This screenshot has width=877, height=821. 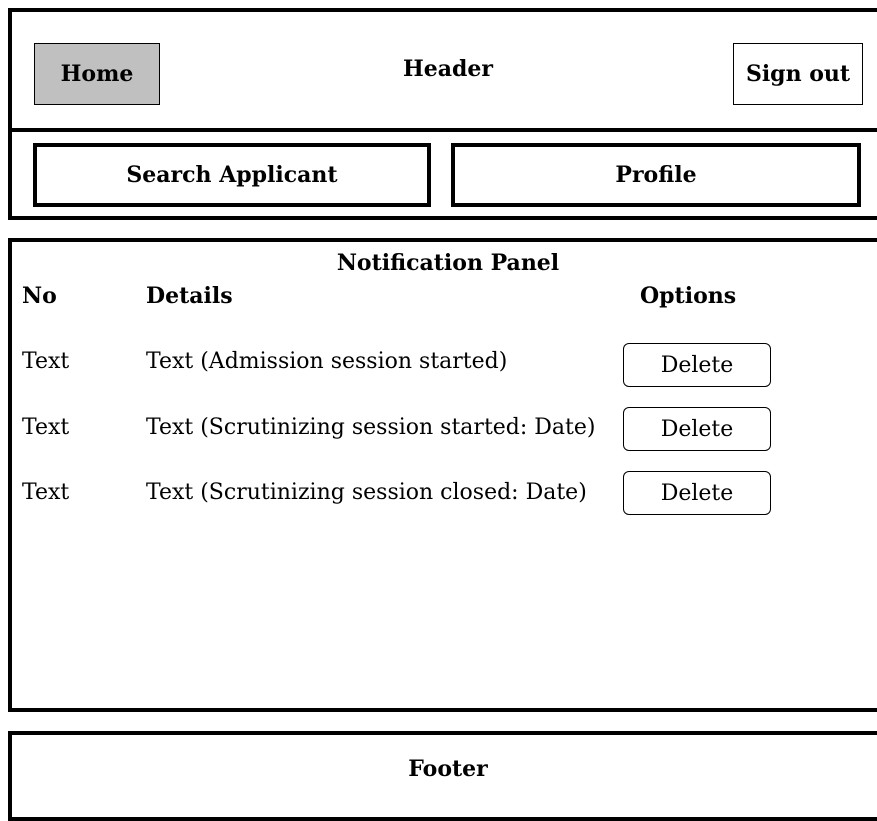 What do you see at coordinates (366, 492) in the screenshot?
I see `row-details: Text (Scrutinizing session closed: Date)` at bounding box center [366, 492].